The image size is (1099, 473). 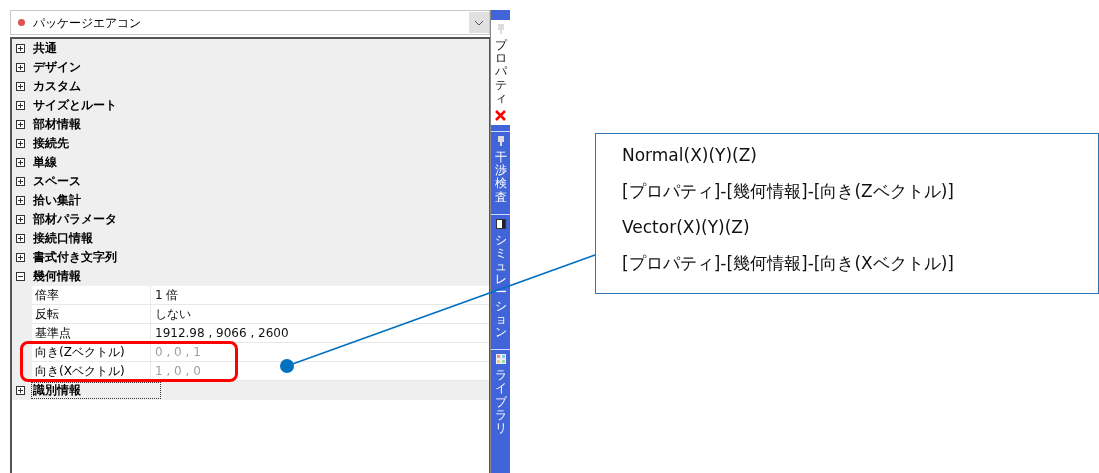 I want to click on category-label: 部材パラメータ, so click(x=75, y=219).